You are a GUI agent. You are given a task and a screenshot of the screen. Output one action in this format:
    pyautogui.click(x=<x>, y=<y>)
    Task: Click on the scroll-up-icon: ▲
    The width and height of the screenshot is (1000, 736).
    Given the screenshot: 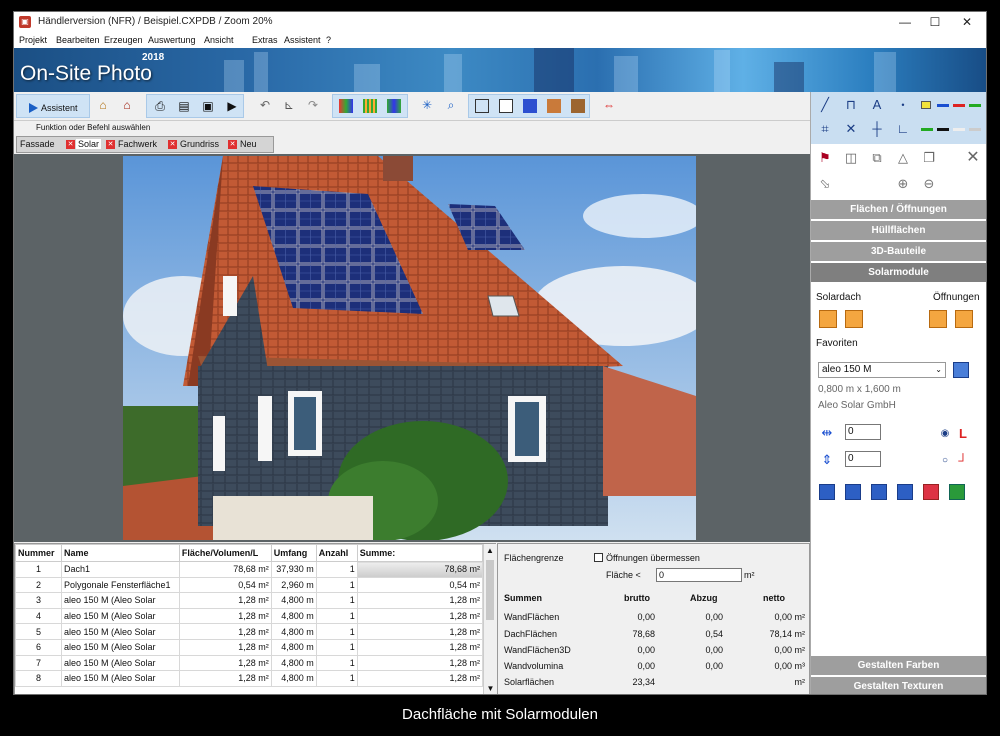 What is the action you would take?
    pyautogui.click(x=490, y=550)
    